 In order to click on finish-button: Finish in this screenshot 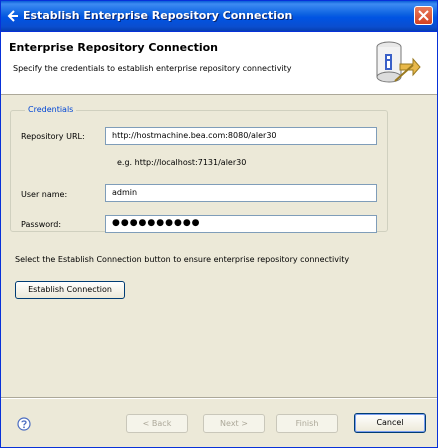, I will do `click(307, 423)`.